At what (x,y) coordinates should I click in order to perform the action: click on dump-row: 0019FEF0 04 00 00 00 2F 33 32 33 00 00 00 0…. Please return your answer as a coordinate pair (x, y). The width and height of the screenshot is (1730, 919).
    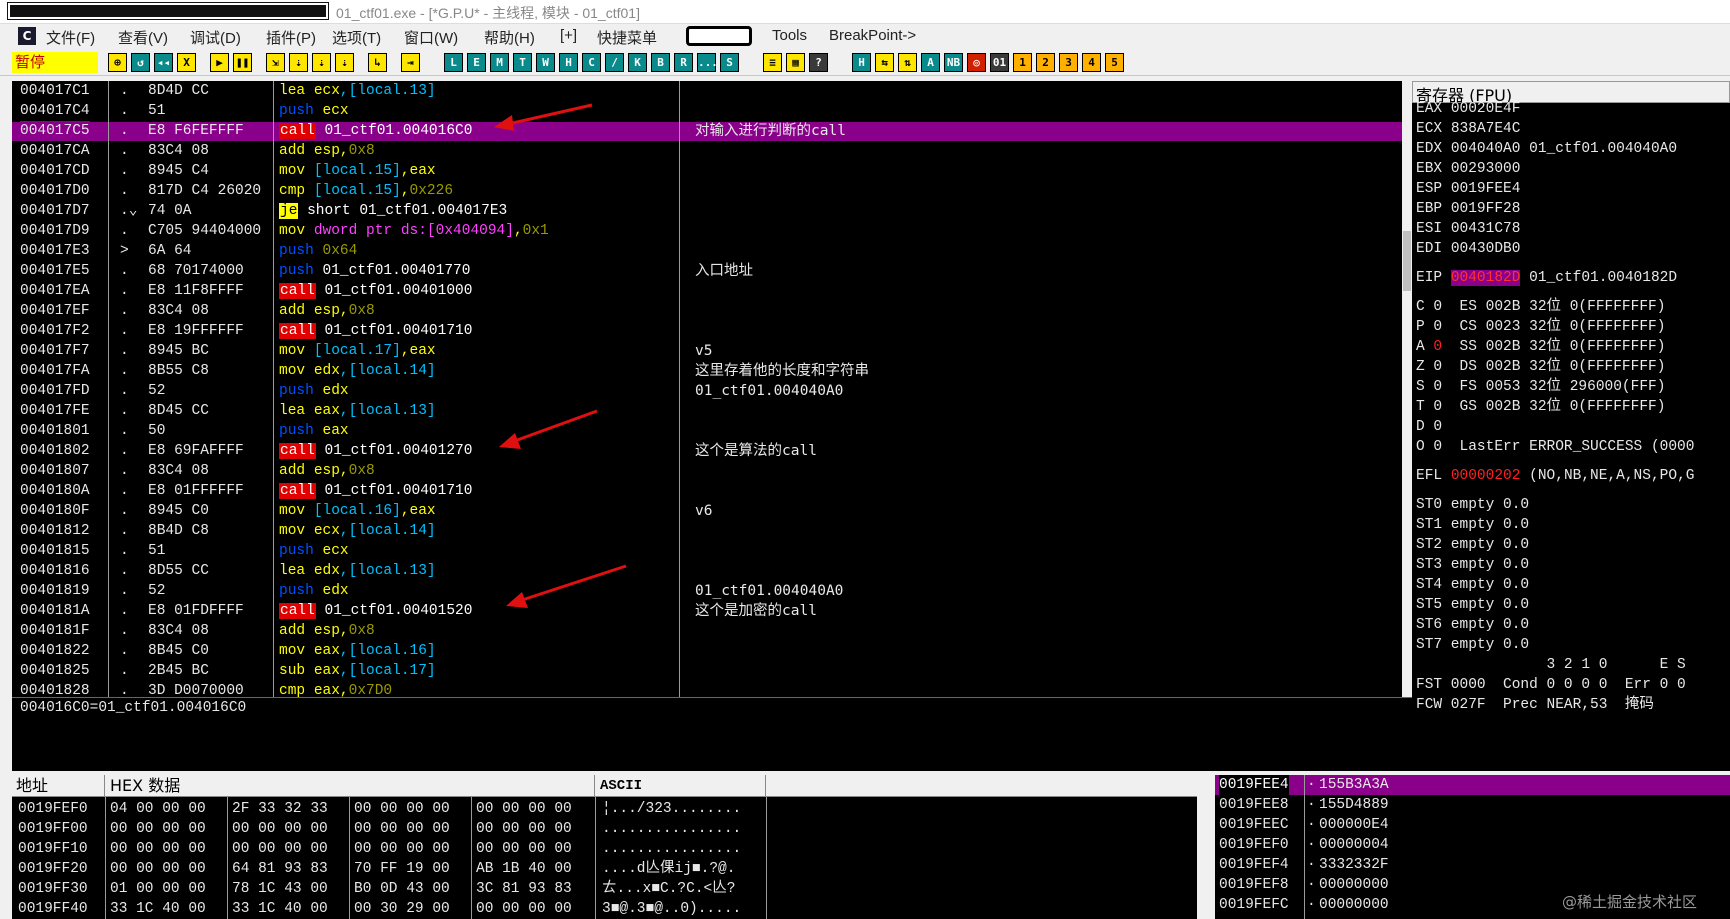
    Looking at the image, I should click on (392, 809).